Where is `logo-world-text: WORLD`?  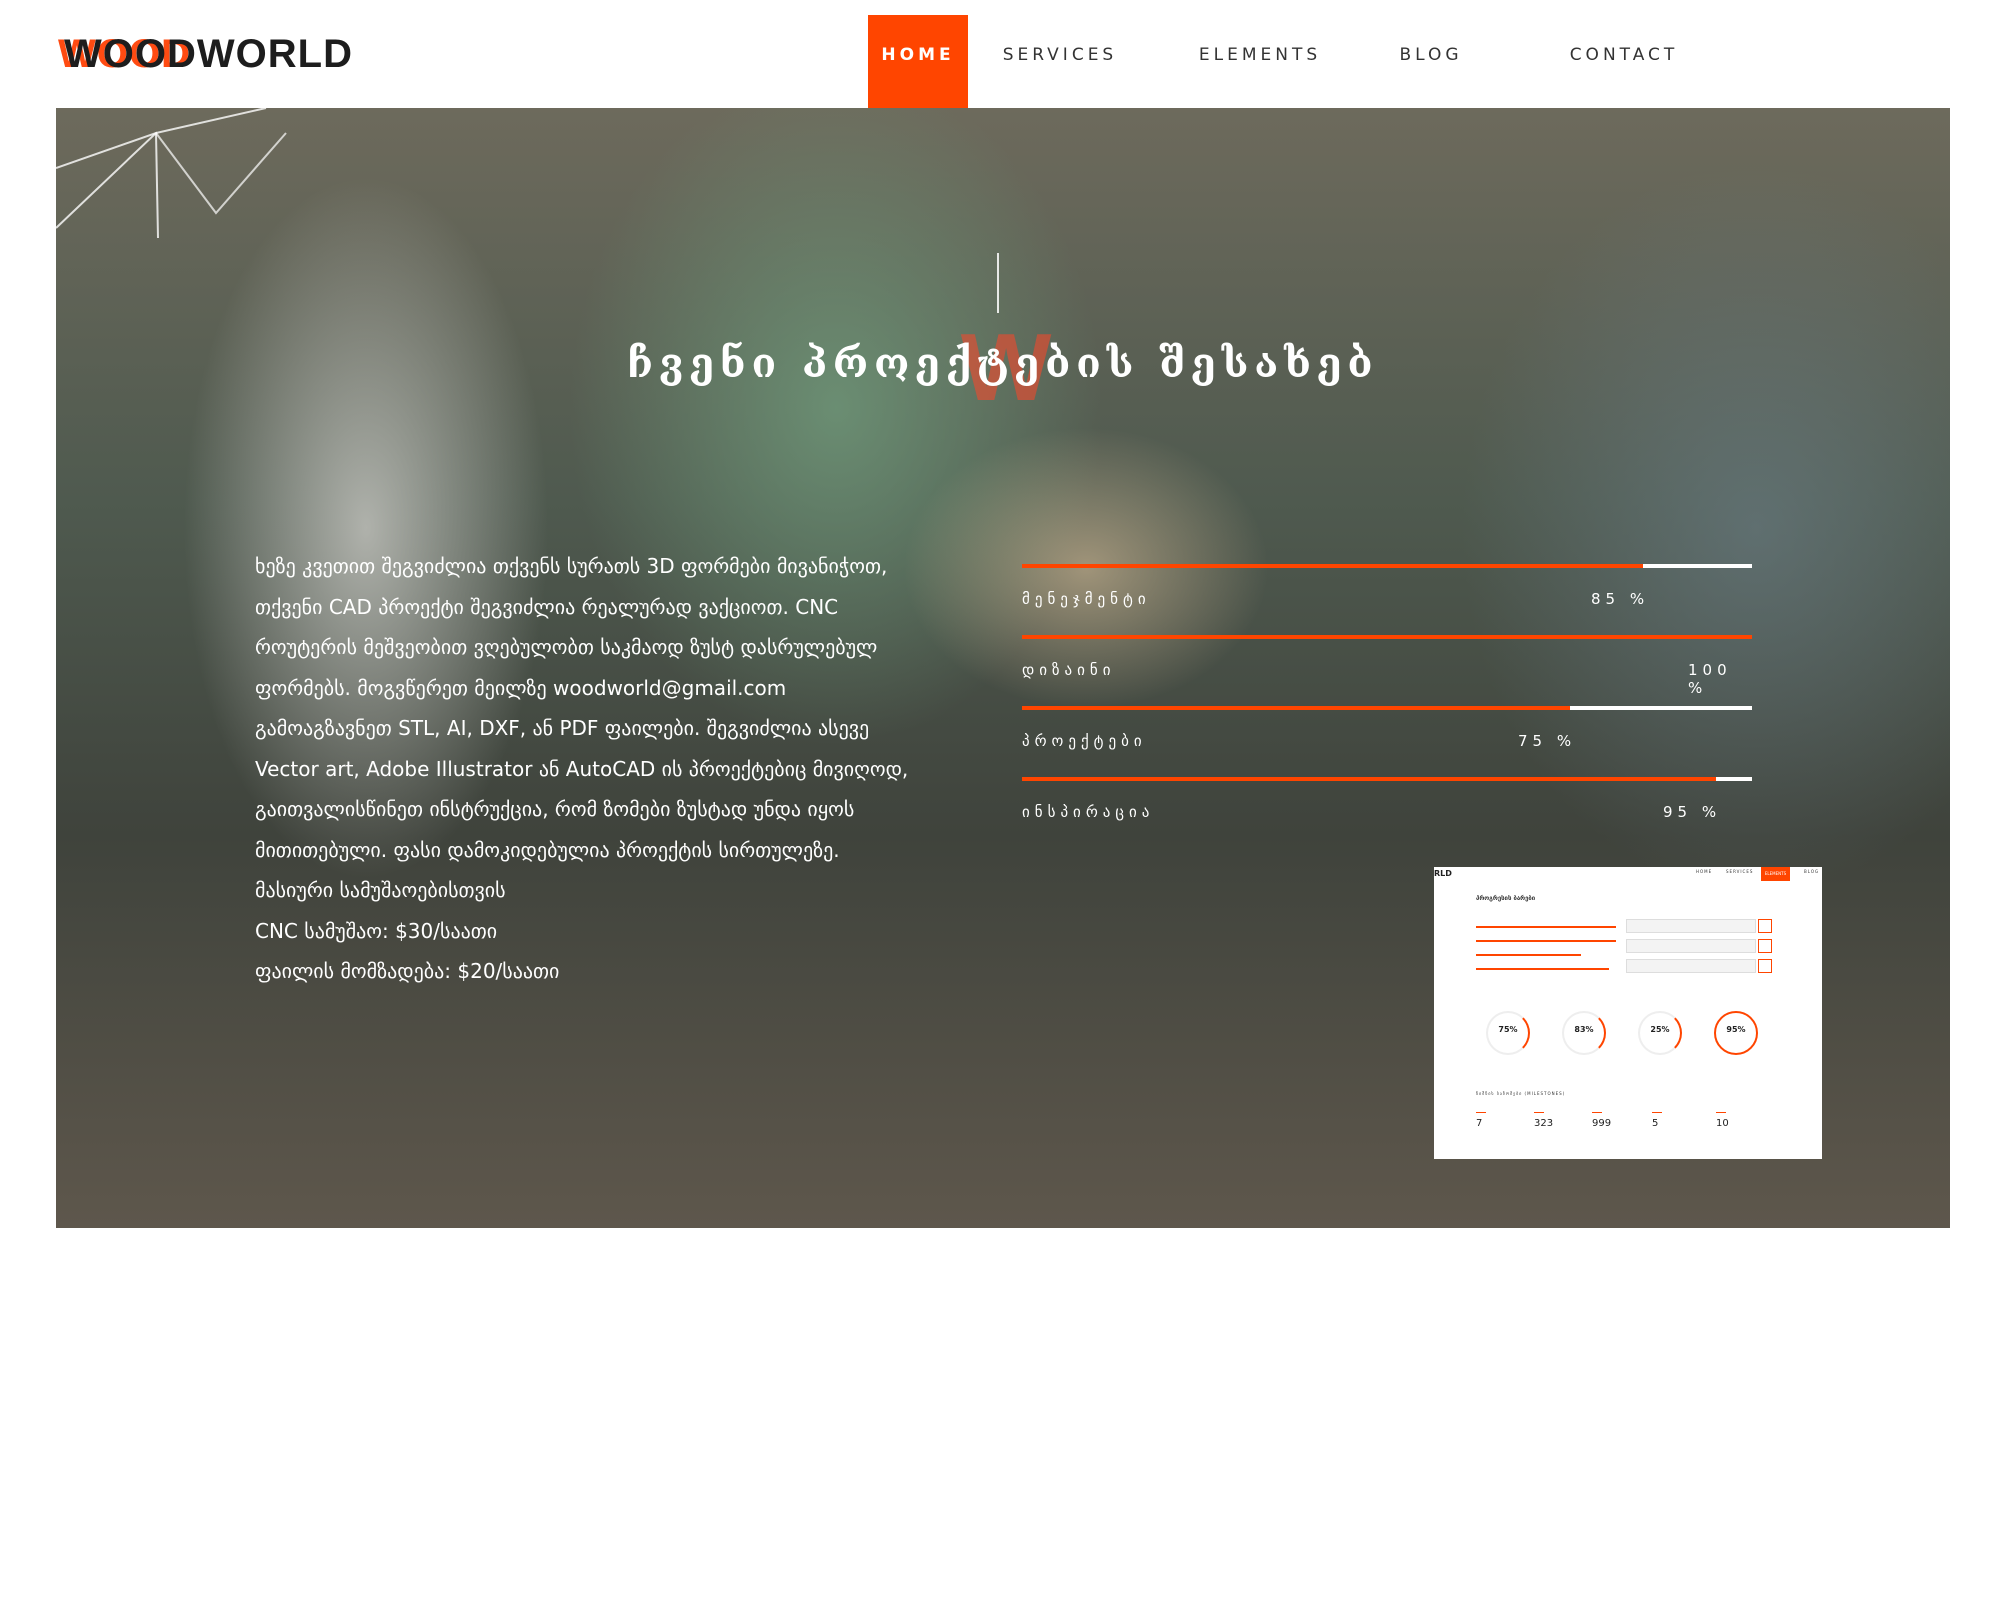
logo-world-text: WORLD is located at coordinates (274, 54).